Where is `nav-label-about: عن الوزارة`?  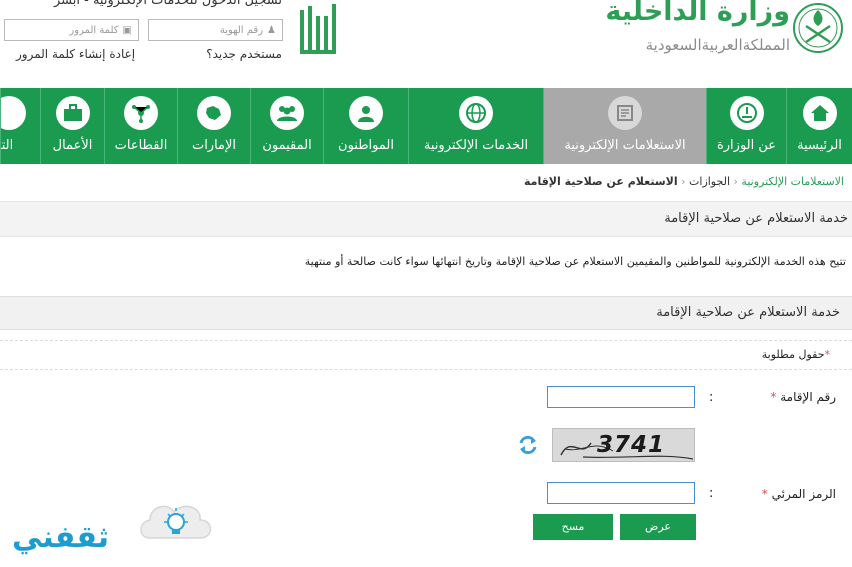 nav-label-about: عن الوزارة is located at coordinates (746, 145).